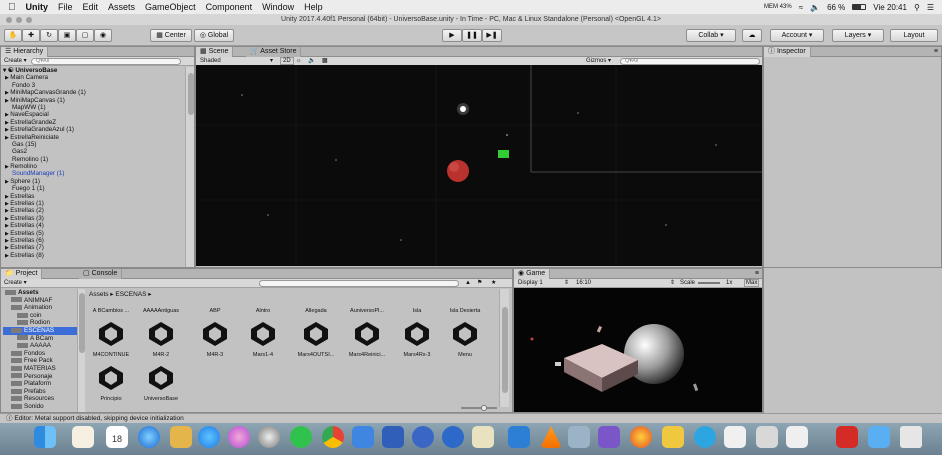  I want to click on asset-scene: UniversoBase, so click(161, 382).